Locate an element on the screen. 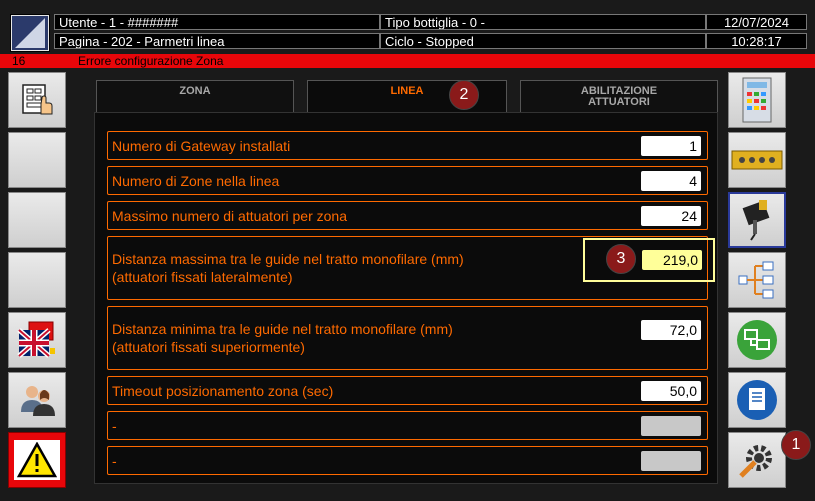 The height and width of the screenshot is (501, 815). max-distance-field: 219,0 is located at coordinates (672, 260).